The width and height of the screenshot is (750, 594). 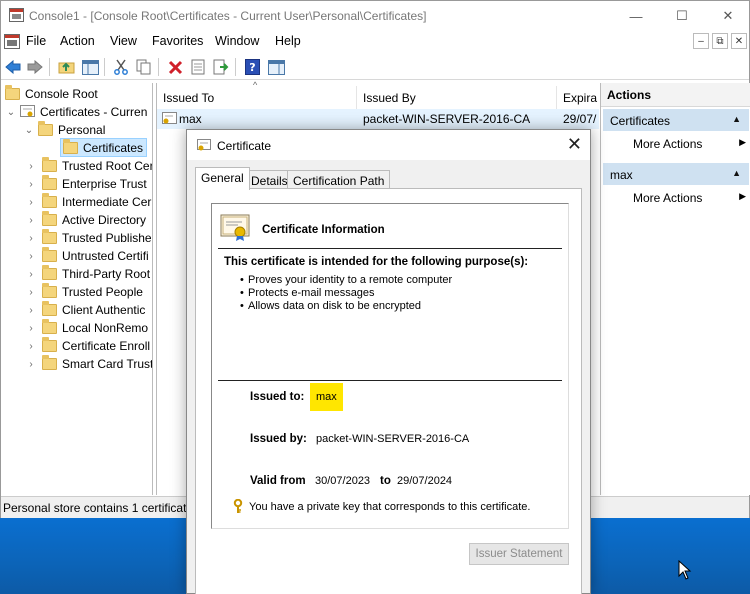 What do you see at coordinates (86, 184) in the screenshot?
I see `tree-item-folder: › Enterprise Trust` at bounding box center [86, 184].